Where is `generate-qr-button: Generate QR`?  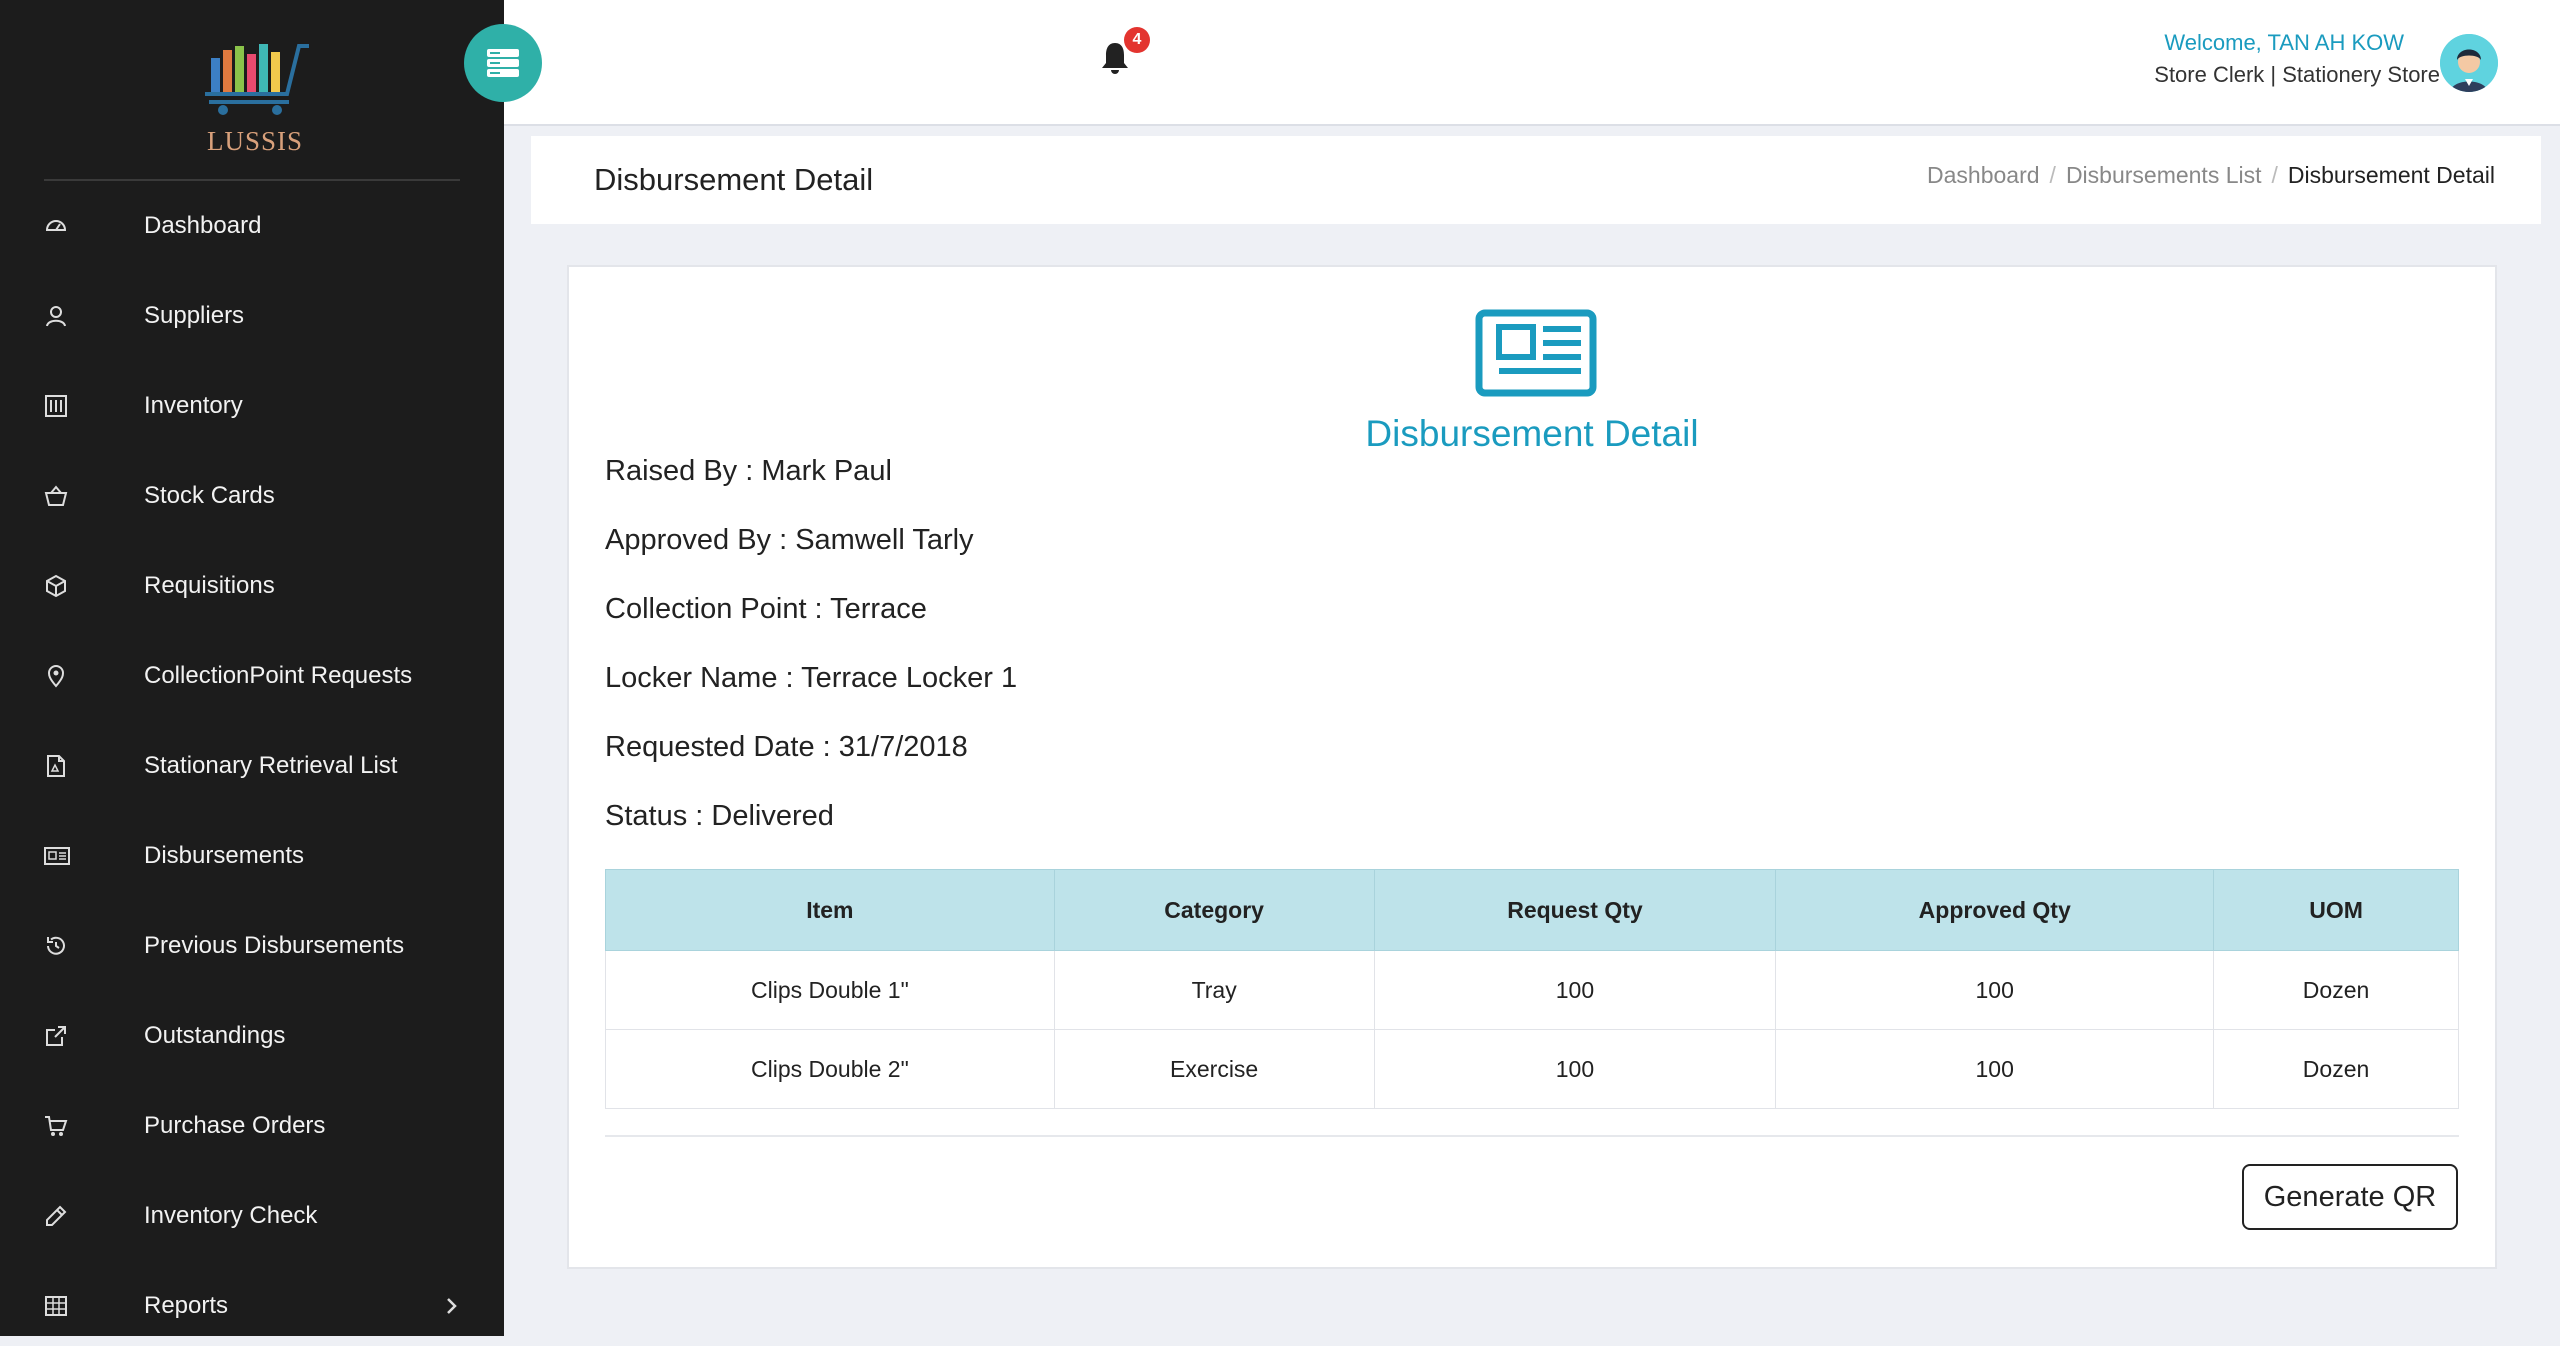 generate-qr-button: Generate QR is located at coordinates (2350, 1197).